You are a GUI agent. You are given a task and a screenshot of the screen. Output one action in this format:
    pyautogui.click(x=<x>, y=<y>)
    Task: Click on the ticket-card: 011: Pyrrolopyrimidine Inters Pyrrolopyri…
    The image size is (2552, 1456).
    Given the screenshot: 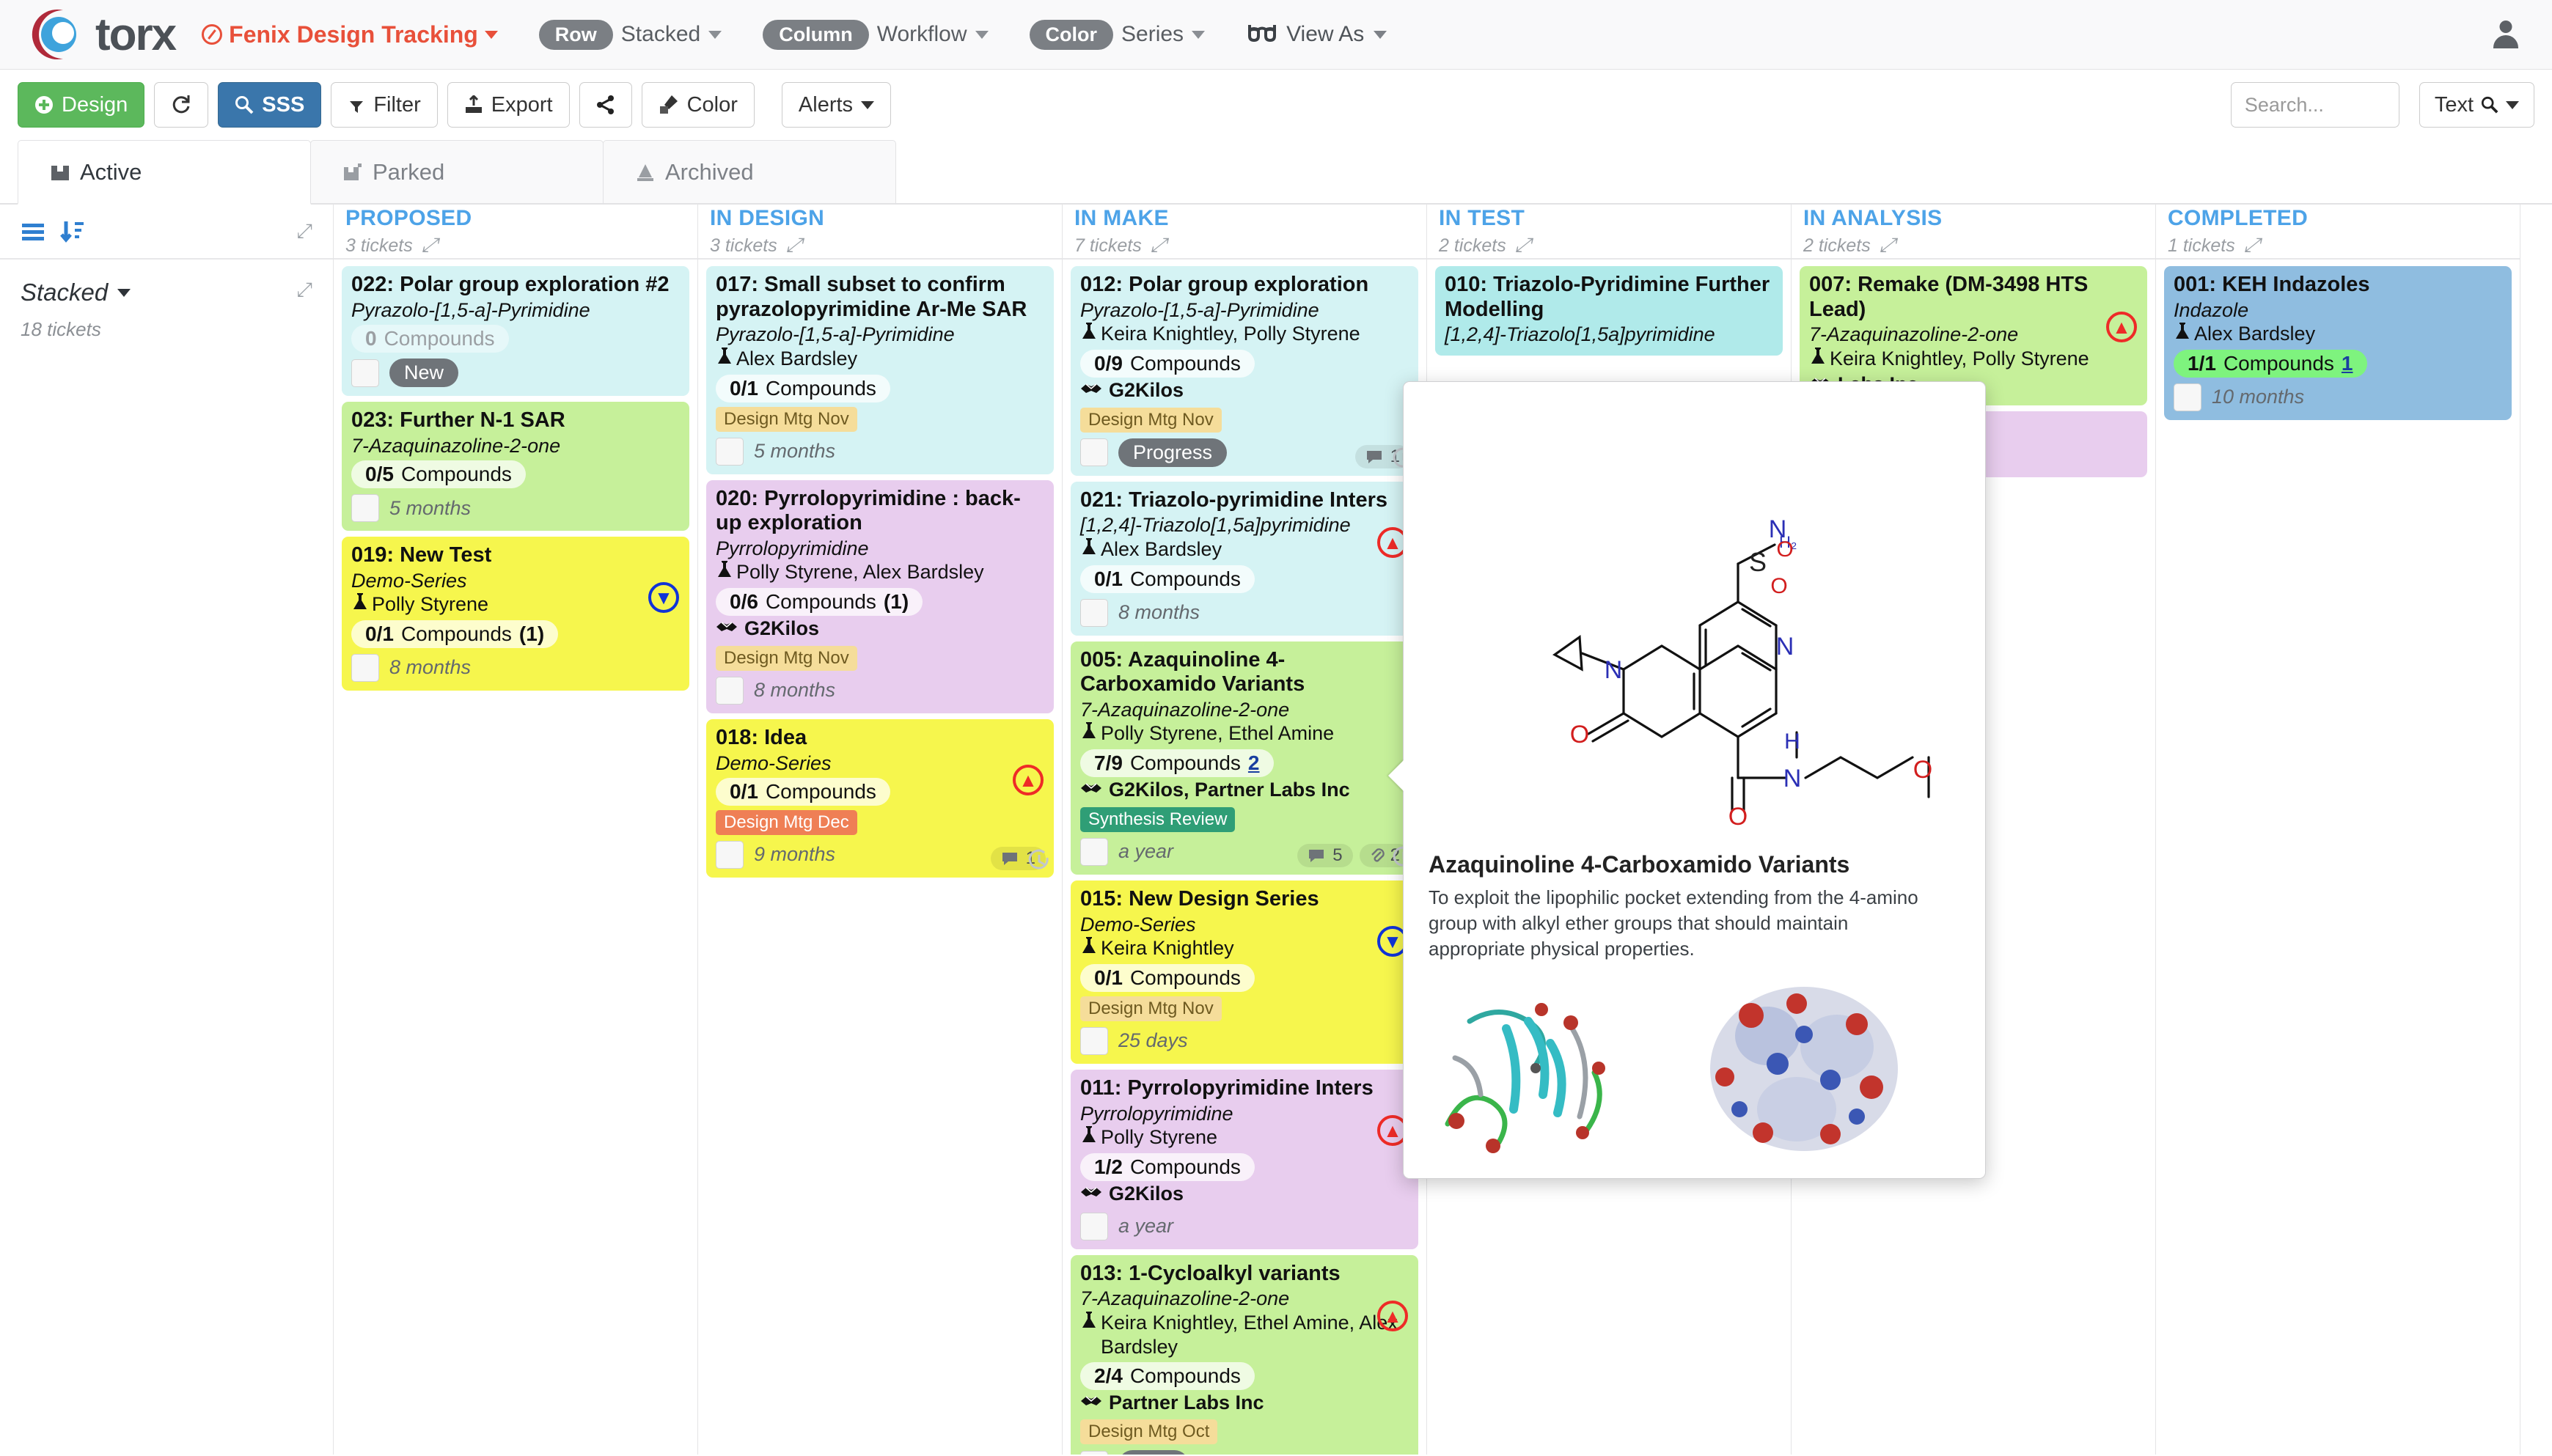 What is the action you would take?
    pyautogui.click(x=1244, y=1159)
    